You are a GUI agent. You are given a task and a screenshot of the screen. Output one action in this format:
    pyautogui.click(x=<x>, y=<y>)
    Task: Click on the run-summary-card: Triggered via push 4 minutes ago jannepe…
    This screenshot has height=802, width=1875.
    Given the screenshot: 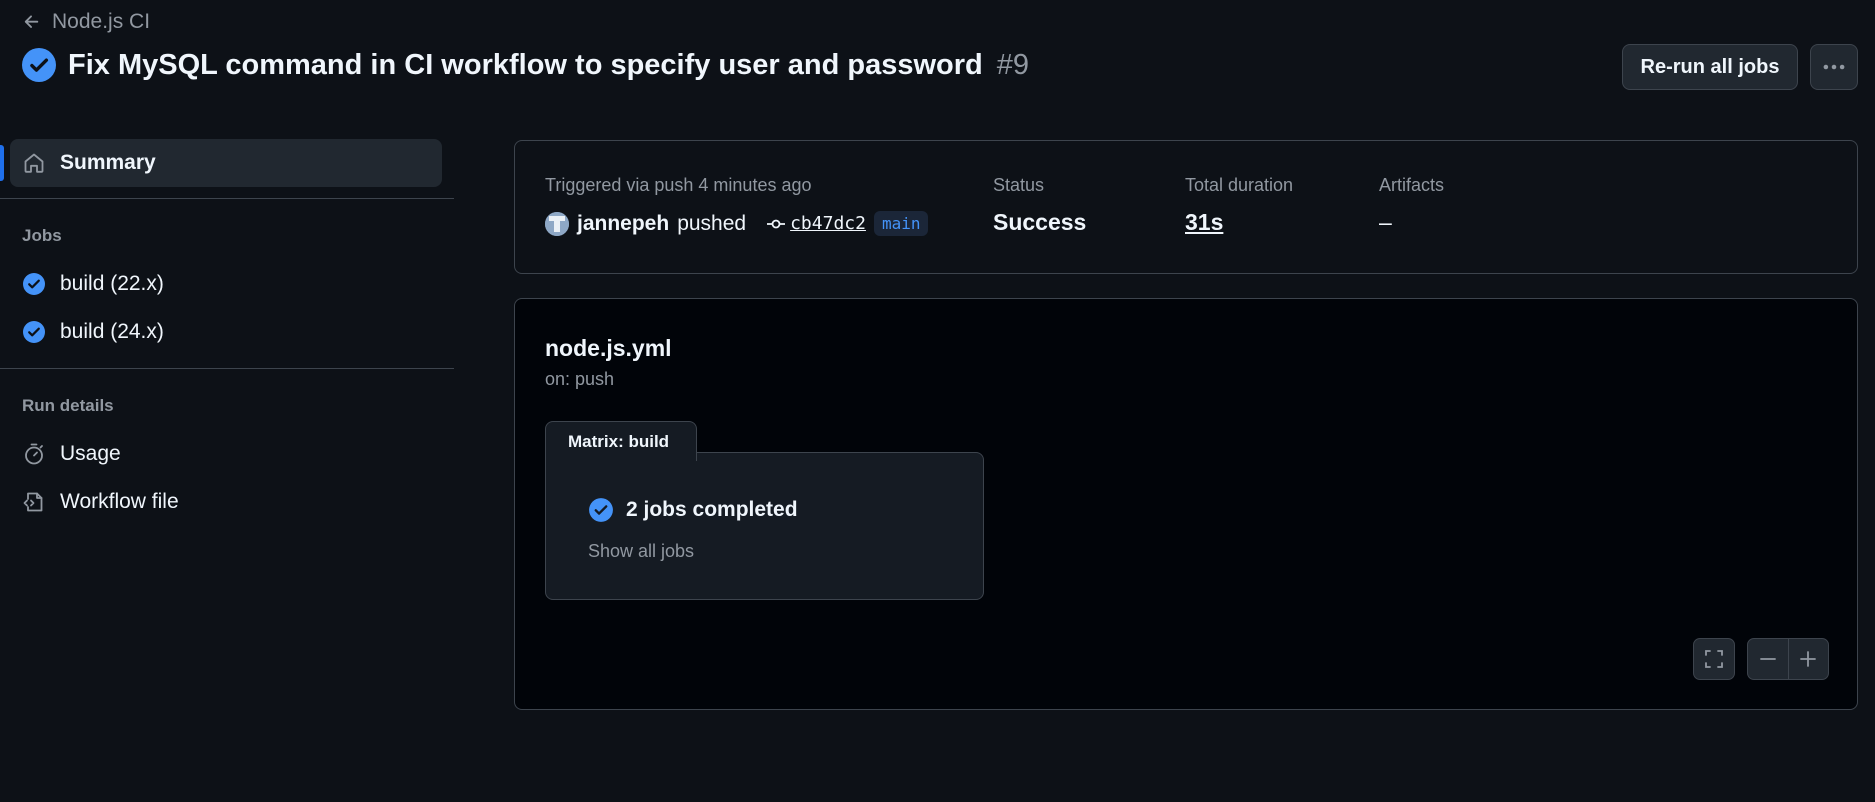 What is the action you would take?
    pyautogui.click(x=1186, y=207)
    